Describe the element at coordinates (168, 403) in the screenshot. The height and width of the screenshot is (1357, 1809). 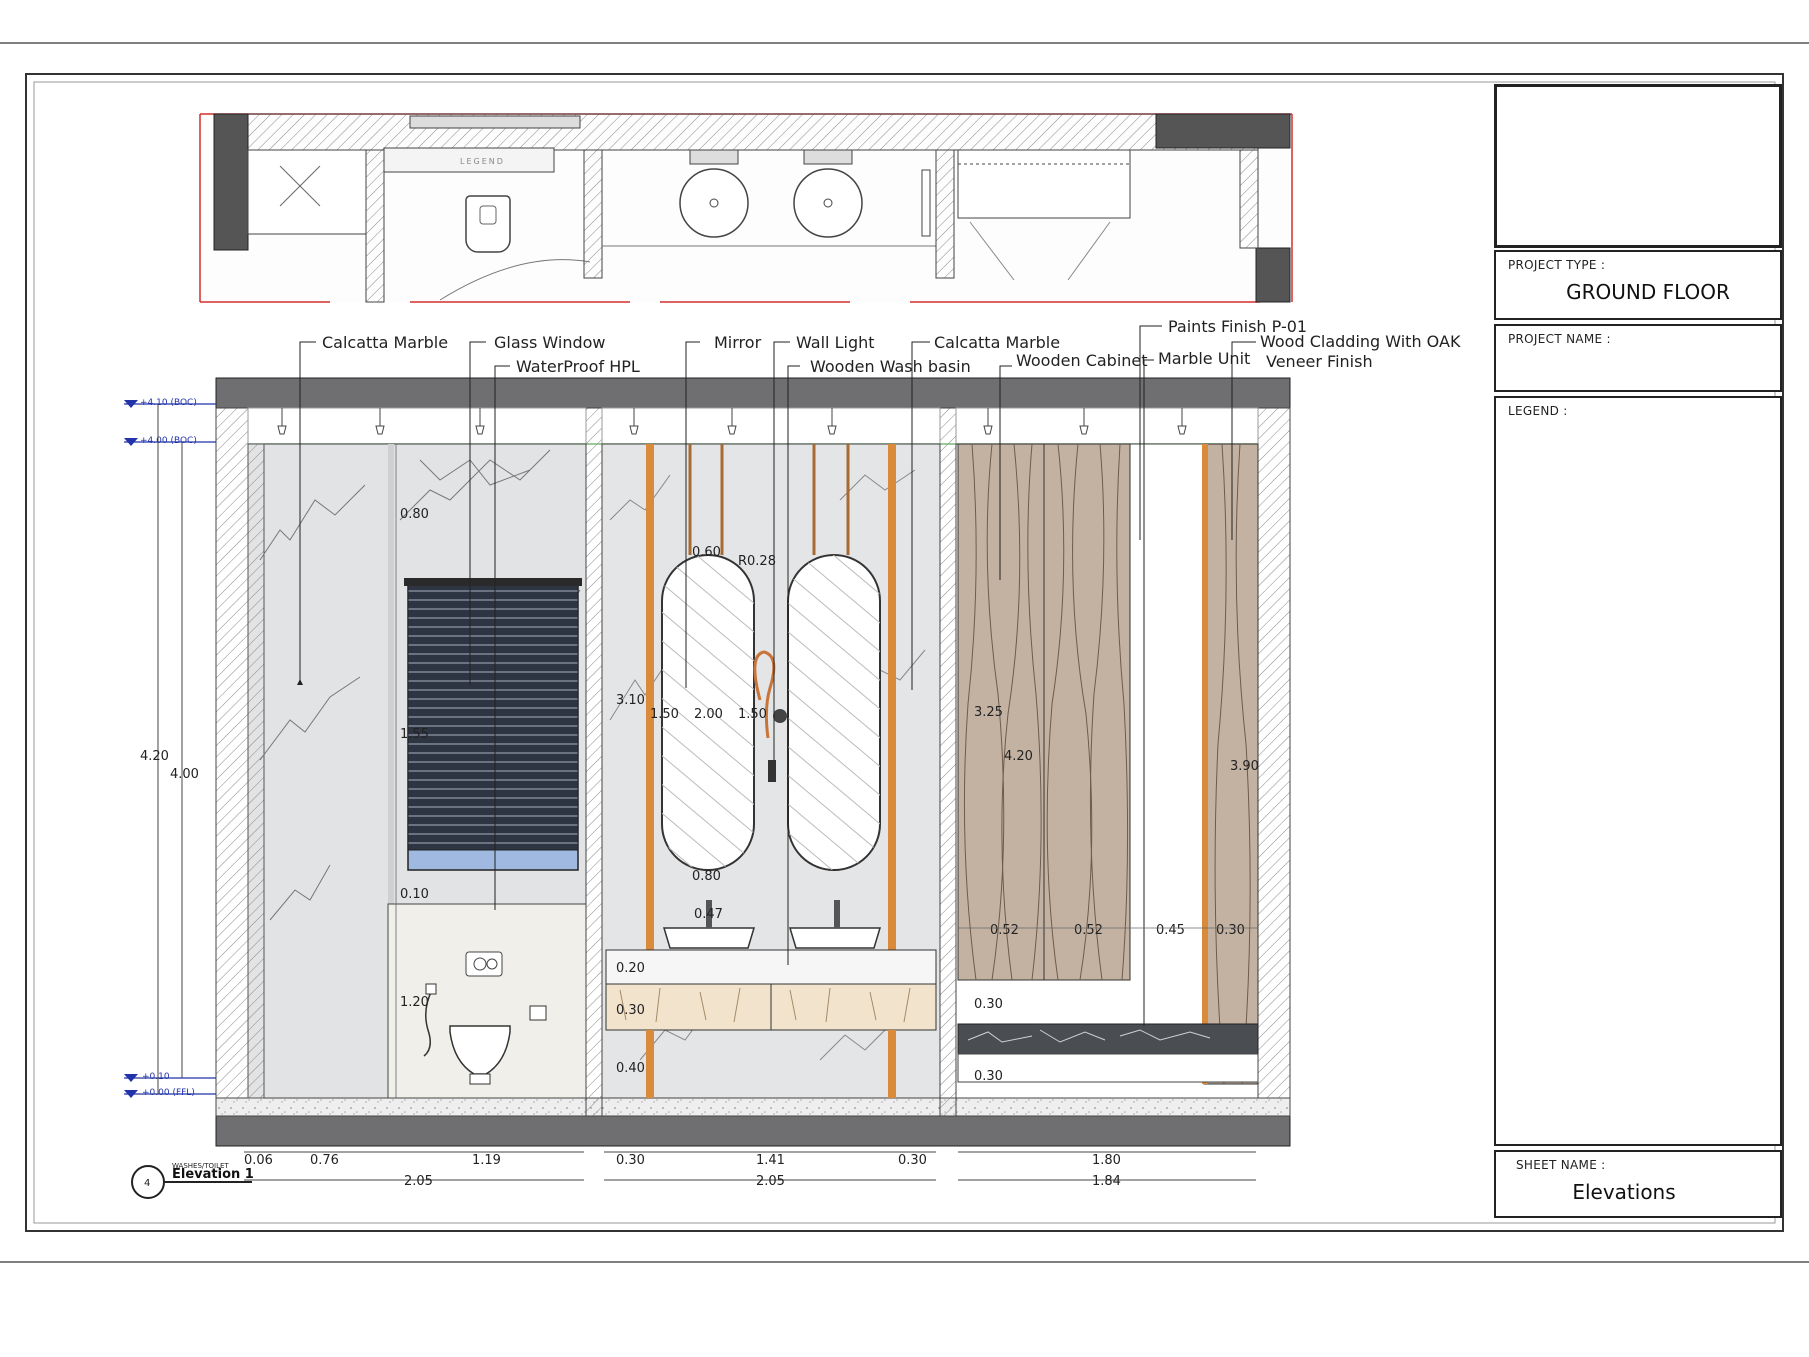
I see `level-410: +4.10 (BOC)` at that location.